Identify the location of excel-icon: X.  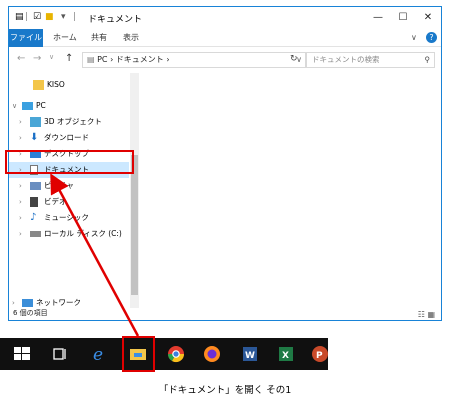
(286, 354).